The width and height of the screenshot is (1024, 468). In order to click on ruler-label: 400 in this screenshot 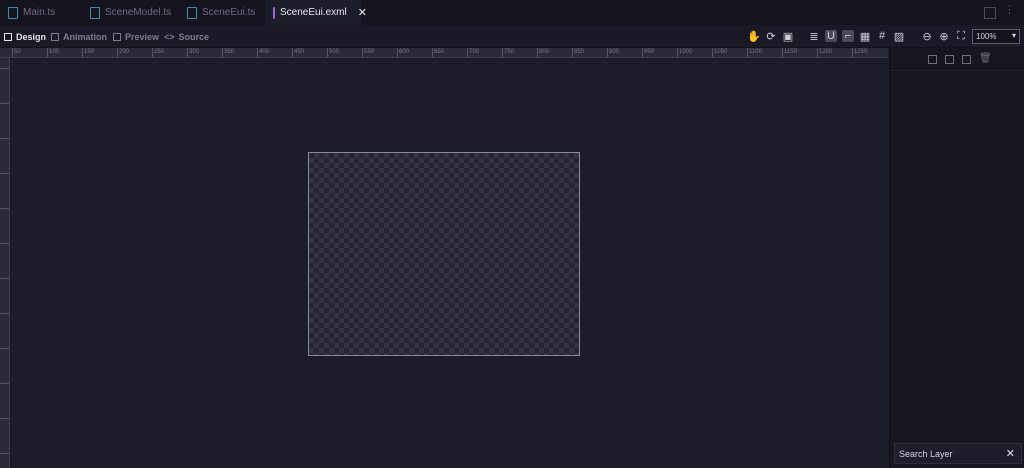, I will do `click(264, 52)`.